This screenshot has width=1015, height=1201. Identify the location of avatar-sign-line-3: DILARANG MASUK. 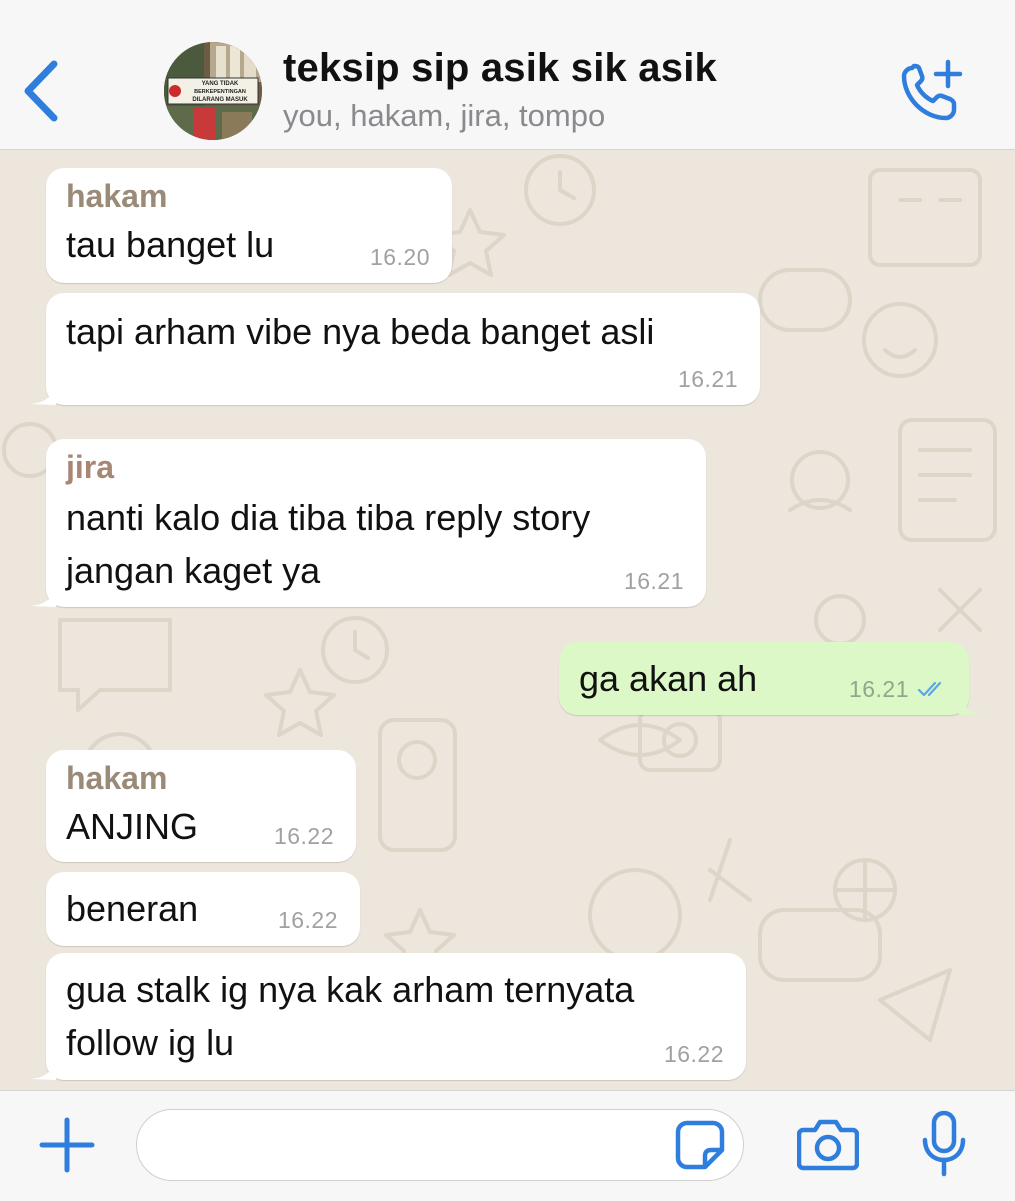
(220, 100).